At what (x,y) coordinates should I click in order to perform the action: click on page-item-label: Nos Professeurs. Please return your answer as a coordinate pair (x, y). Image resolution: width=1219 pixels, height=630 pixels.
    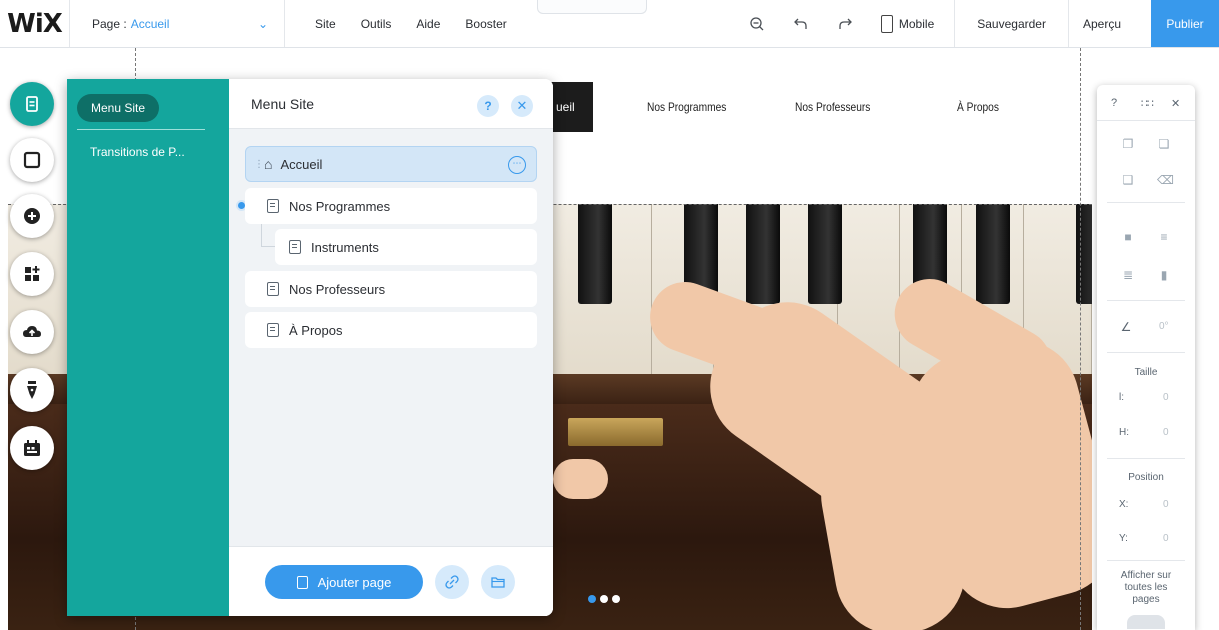
    Looking at the image, I should click on (337, 289).